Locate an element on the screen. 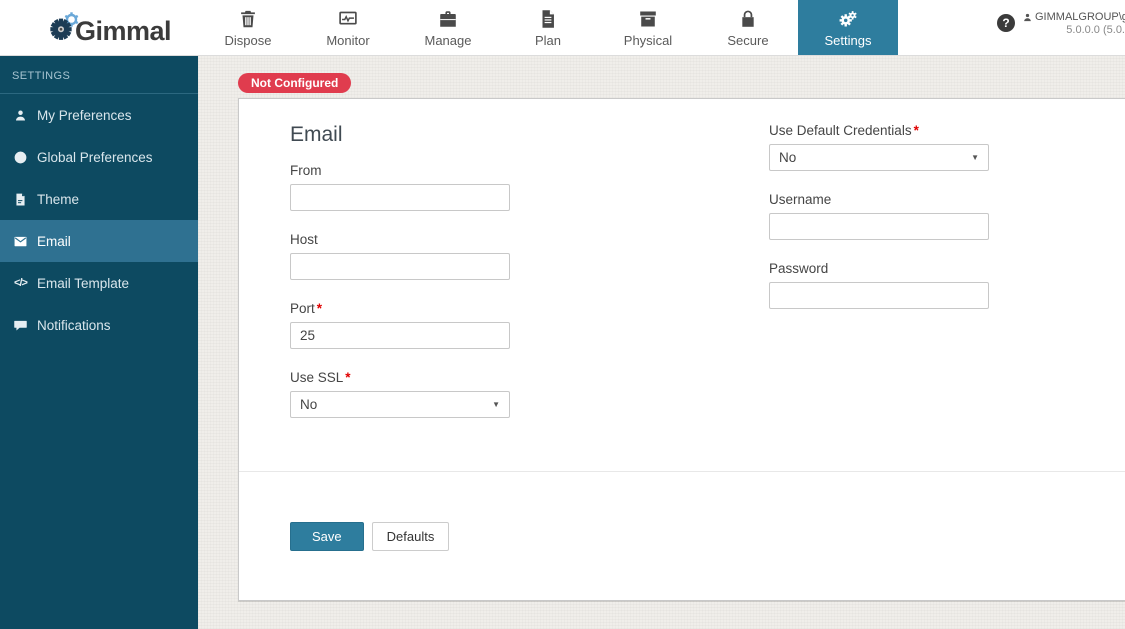 This screenshot has width=1125, height=629. tab-label: Dispose is located at coordinates (248, 40).